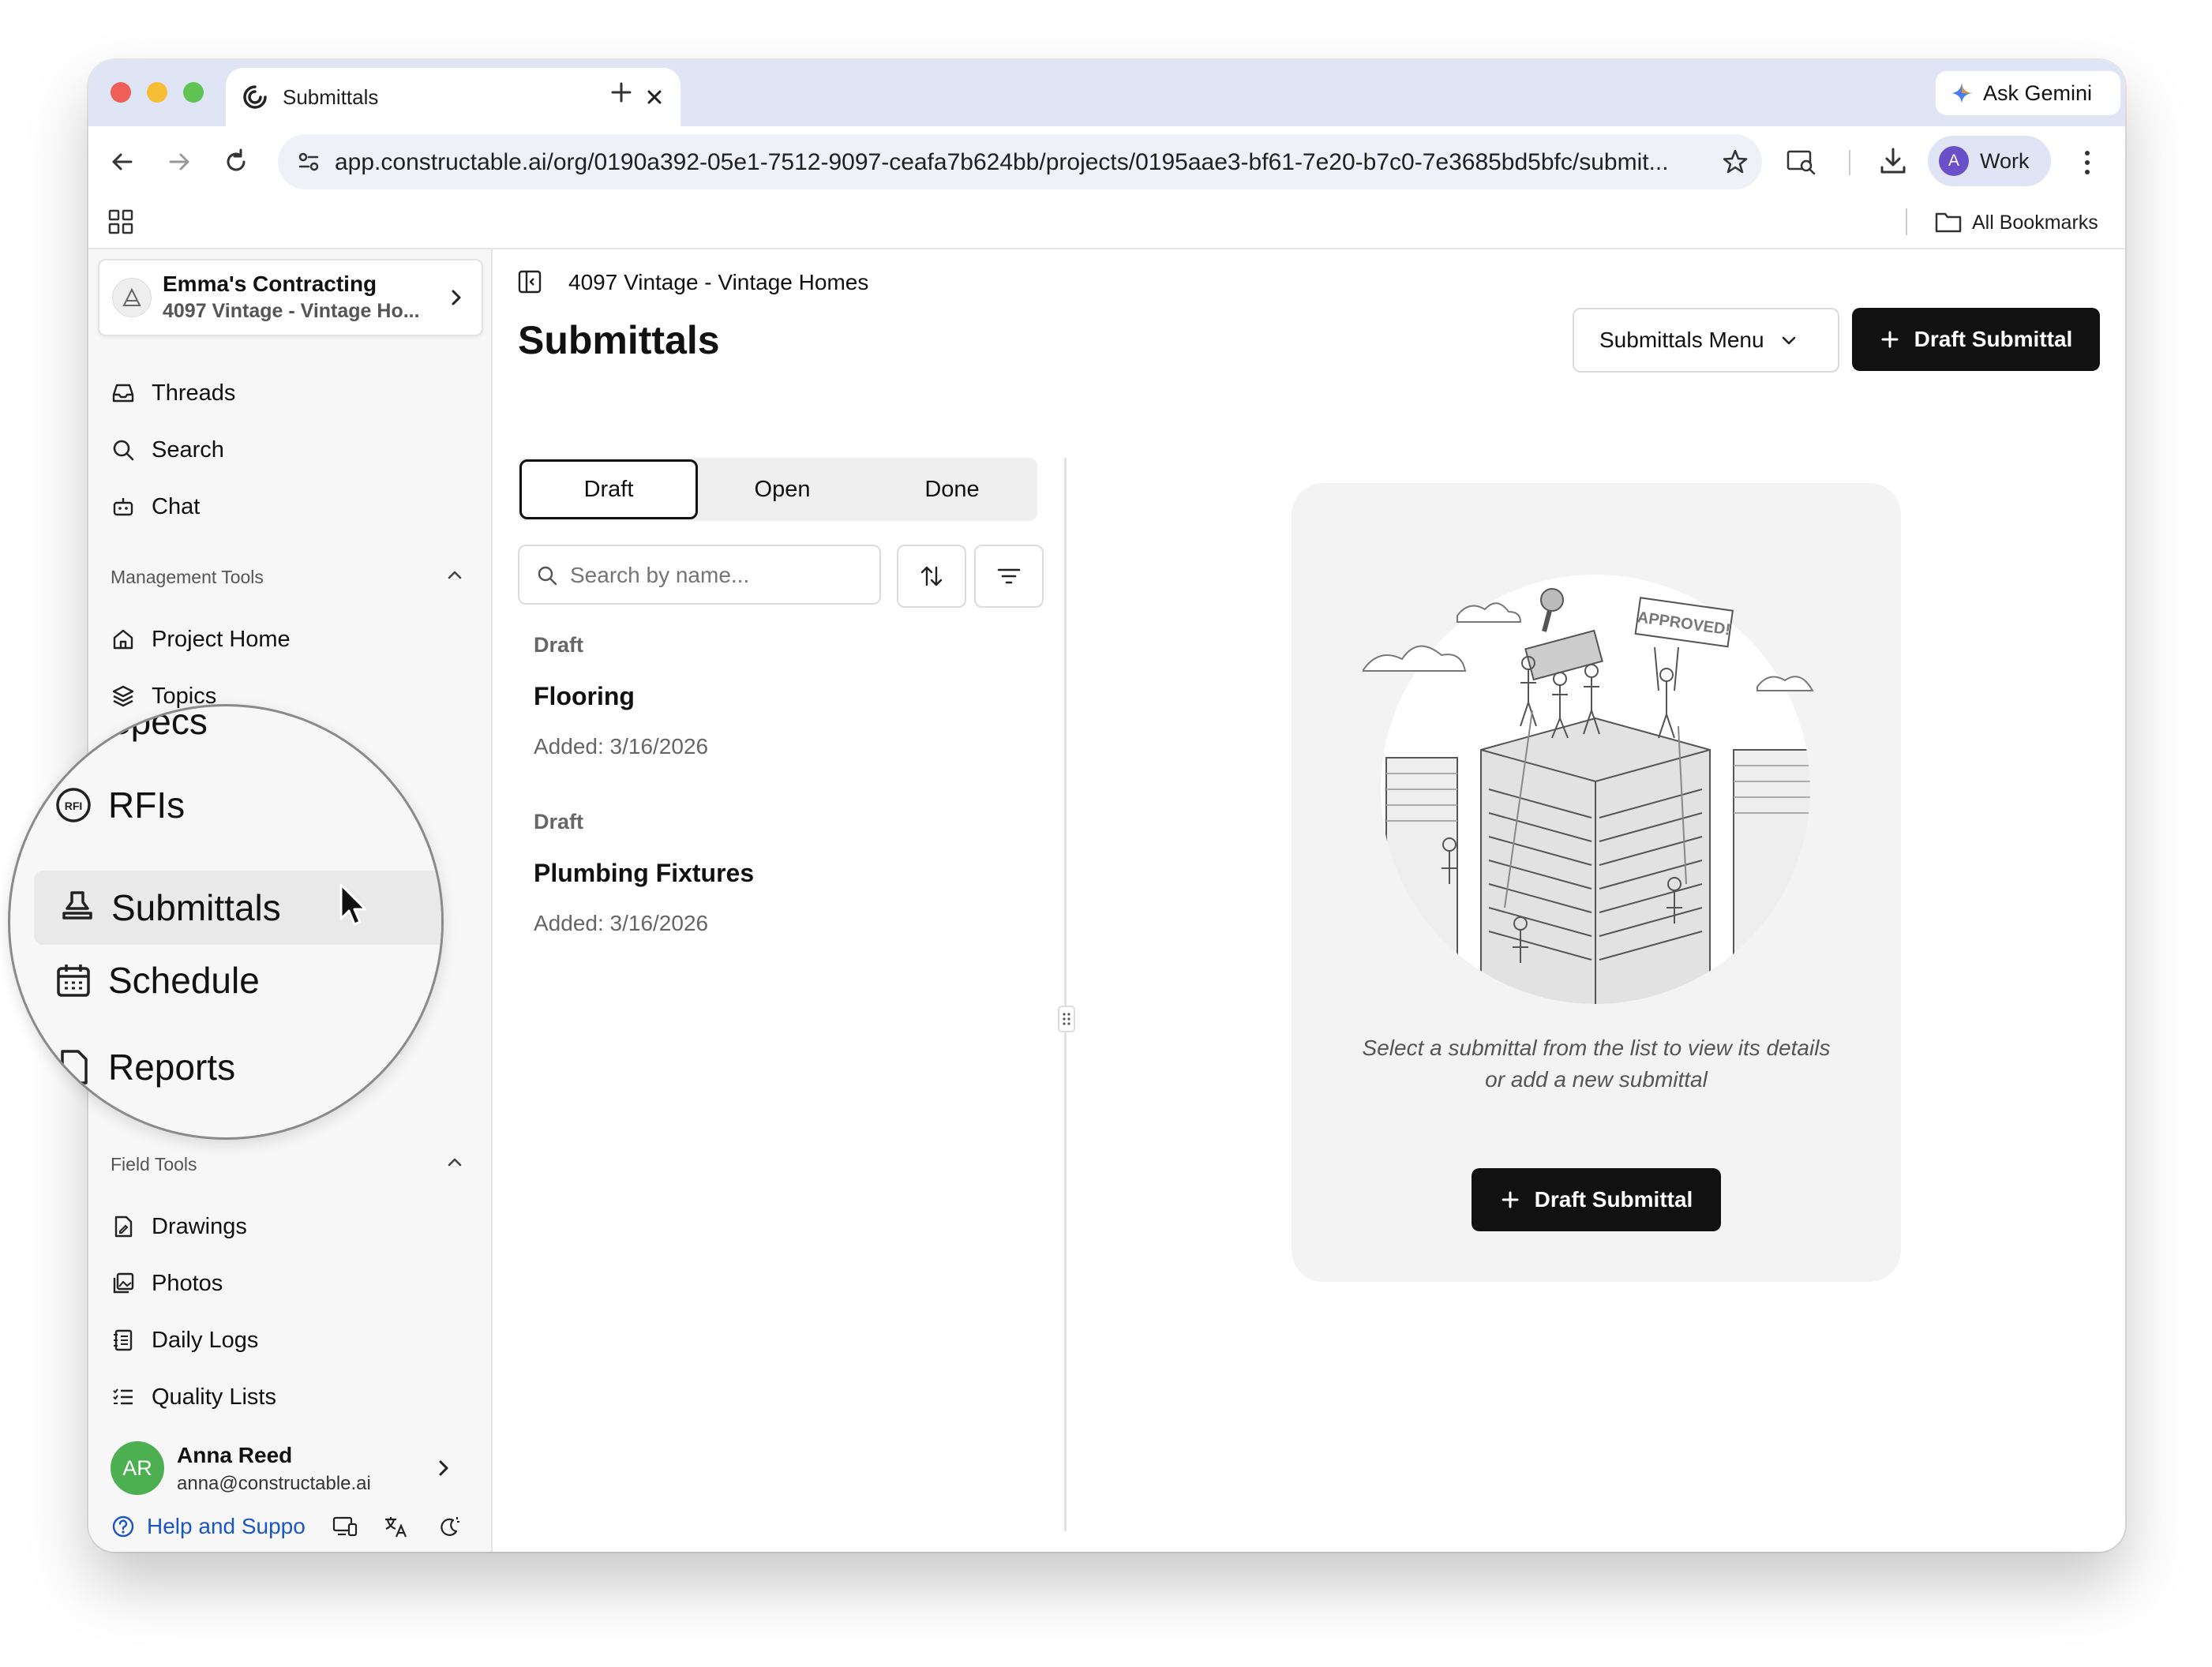  What do you see at coordinates (123, 696) in the screenshot?
I see `layers-icon` at bounding box center [123, 696].